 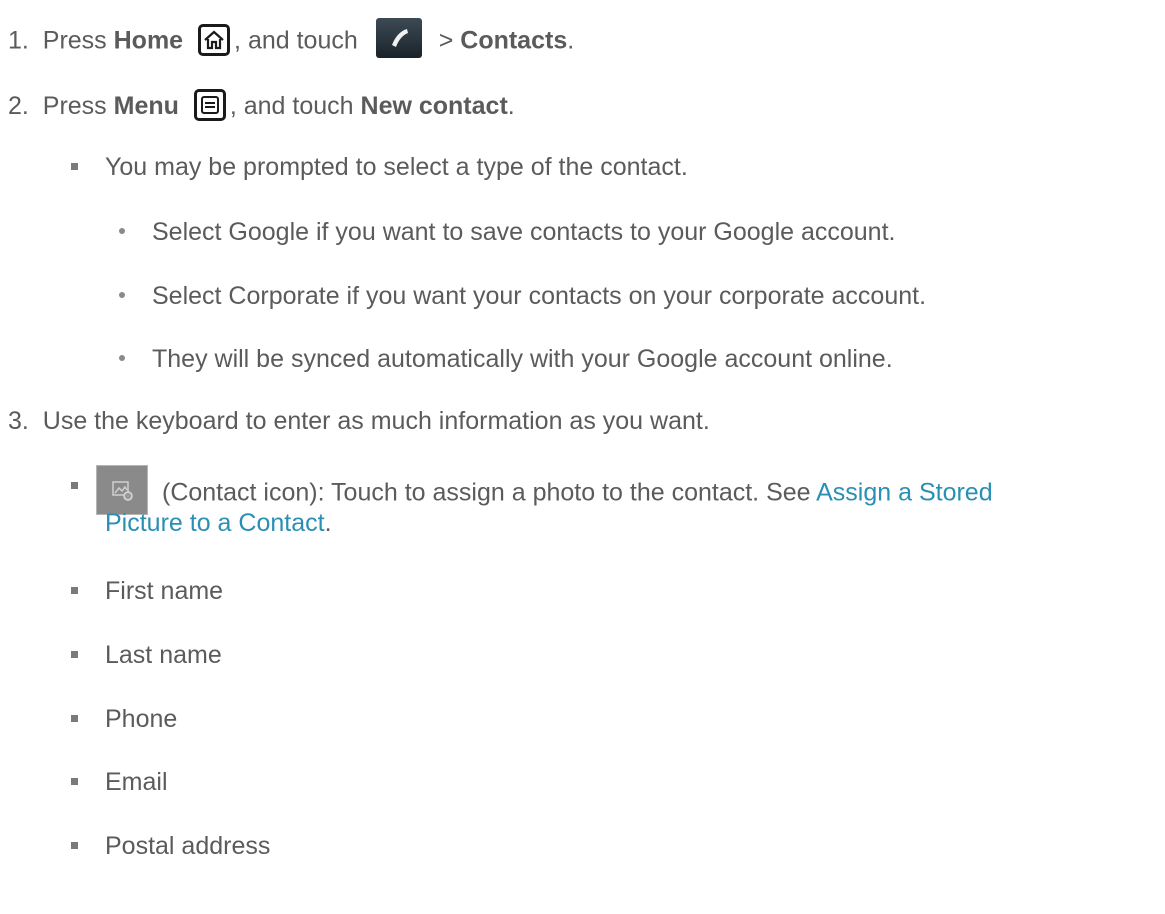 What do you see at coordinates (514, 40) in the screenshot?
I see `contacts-label: Contacts` at bounding box center [514, 40].